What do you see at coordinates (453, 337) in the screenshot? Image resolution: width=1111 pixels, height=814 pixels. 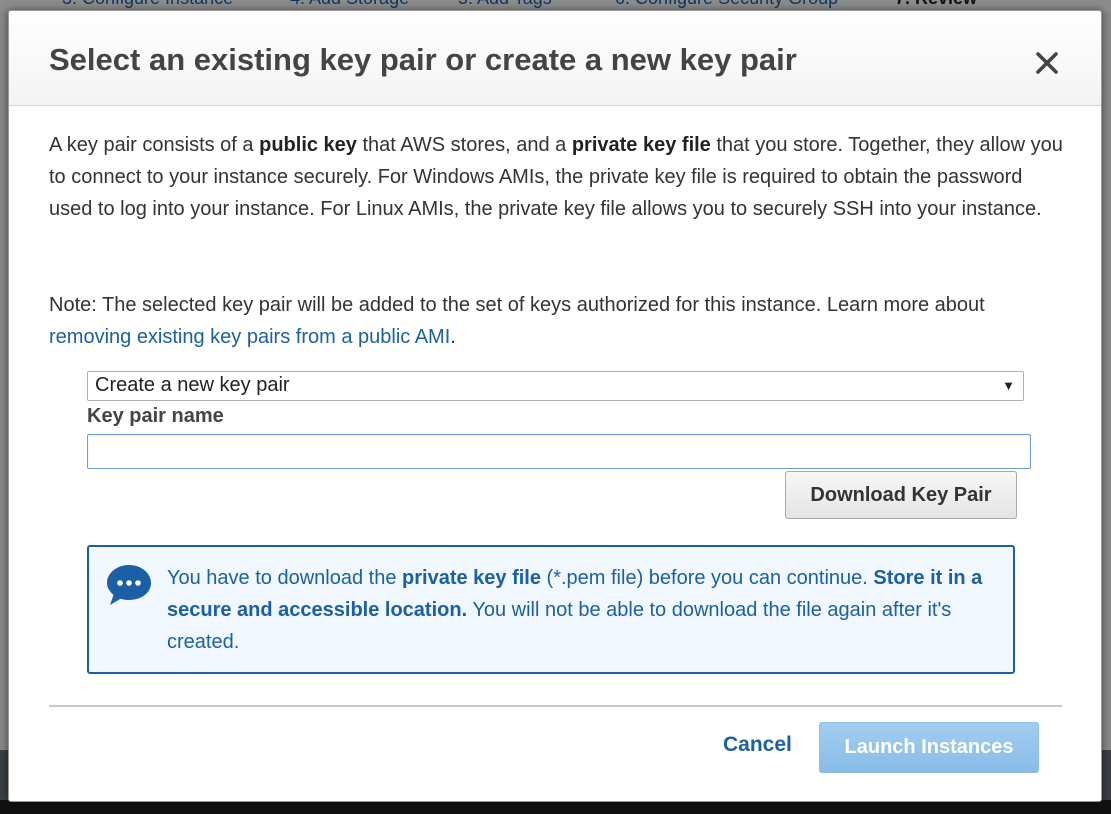 I see `note-end: .` at bounding box center [453, 337].